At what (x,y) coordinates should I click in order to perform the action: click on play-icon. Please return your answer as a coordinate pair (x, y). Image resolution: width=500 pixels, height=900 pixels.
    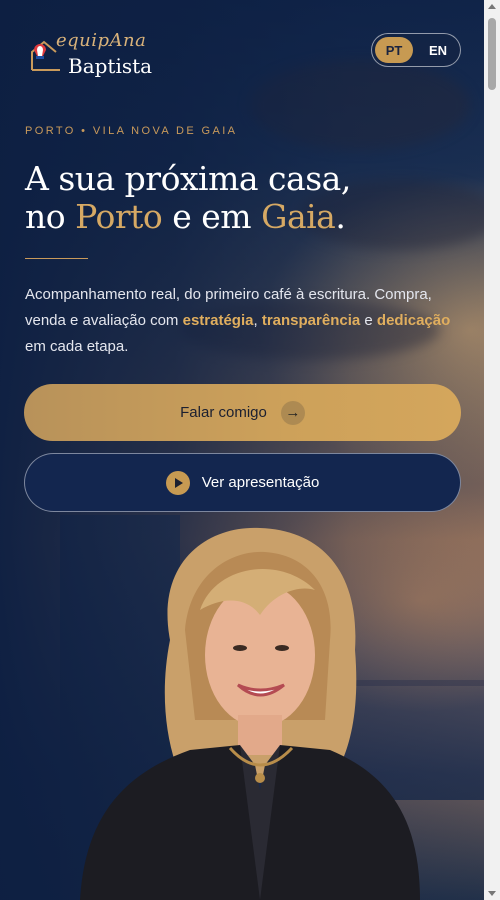
    Looking at the image, I should click on (177, 482).